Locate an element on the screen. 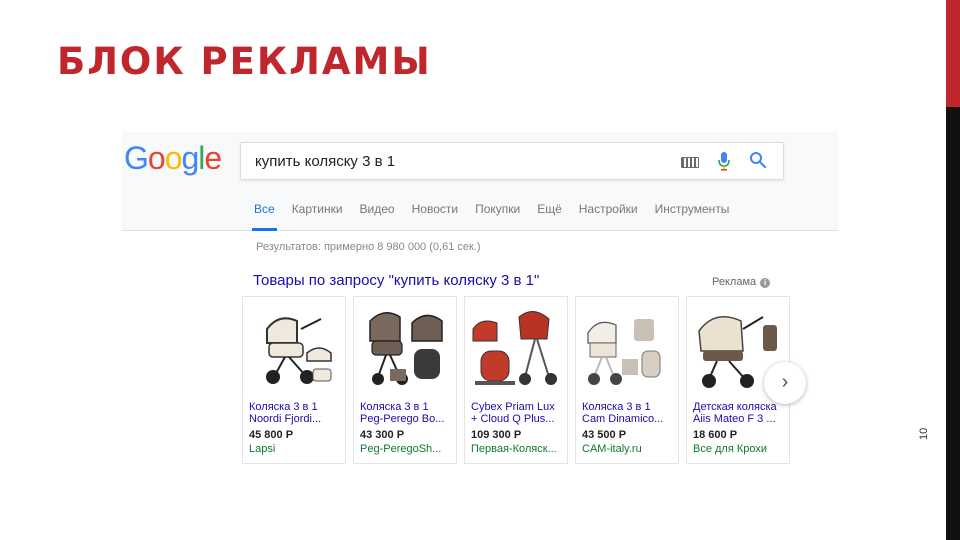 This screenshot has width=960, height=540. tab-video: Видео is located at coordinates (377, 216).